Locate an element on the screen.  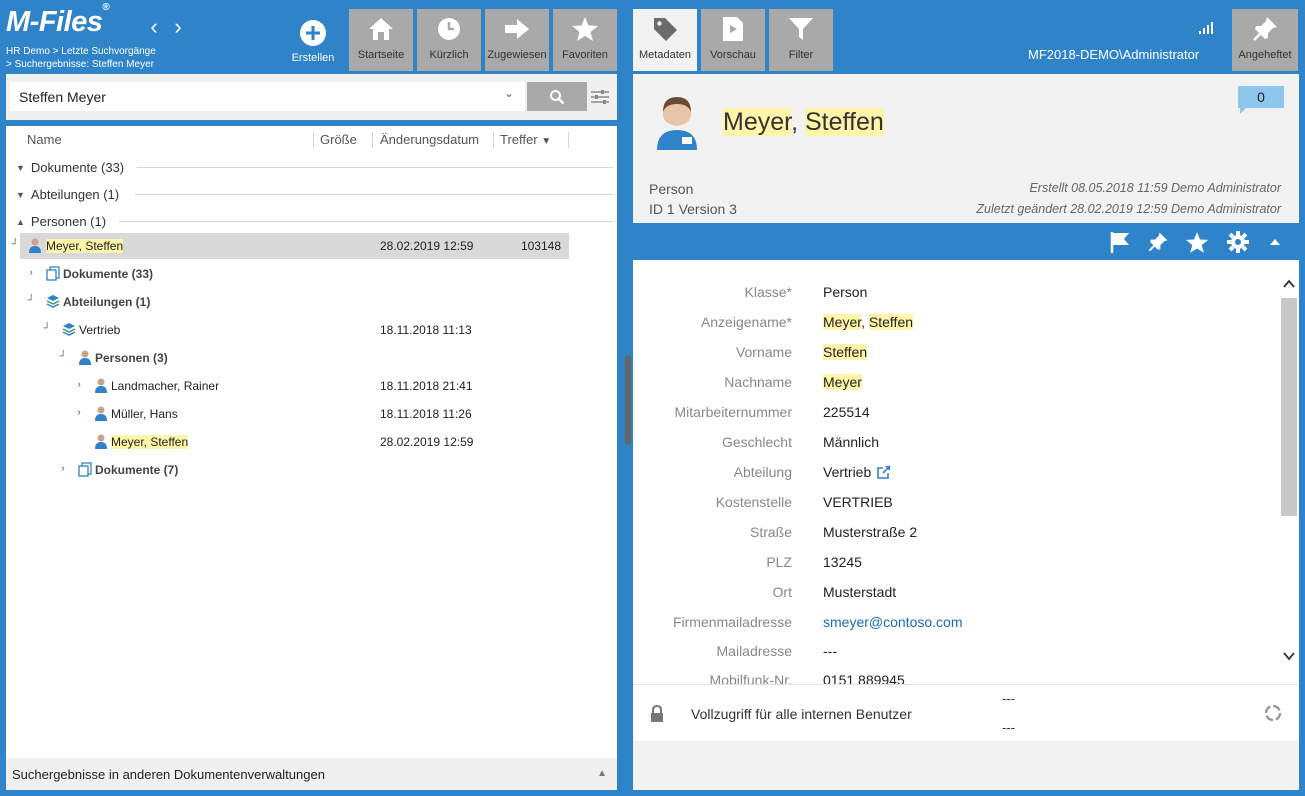
tab-metadata: Metadaten is located at coordinates (665, 40).